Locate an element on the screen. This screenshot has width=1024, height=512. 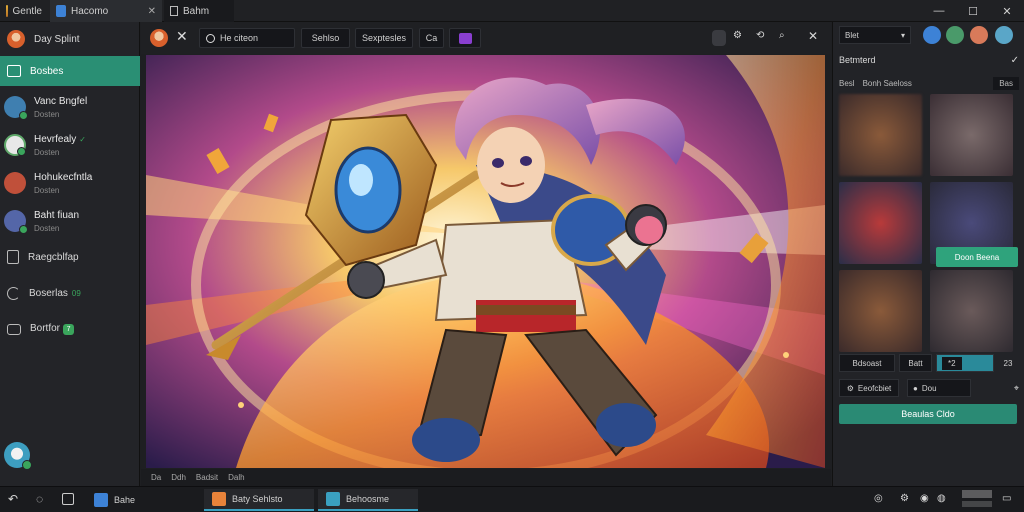
tab-hacomo: Hacomo ✕ is located at coordinates (106, 11).